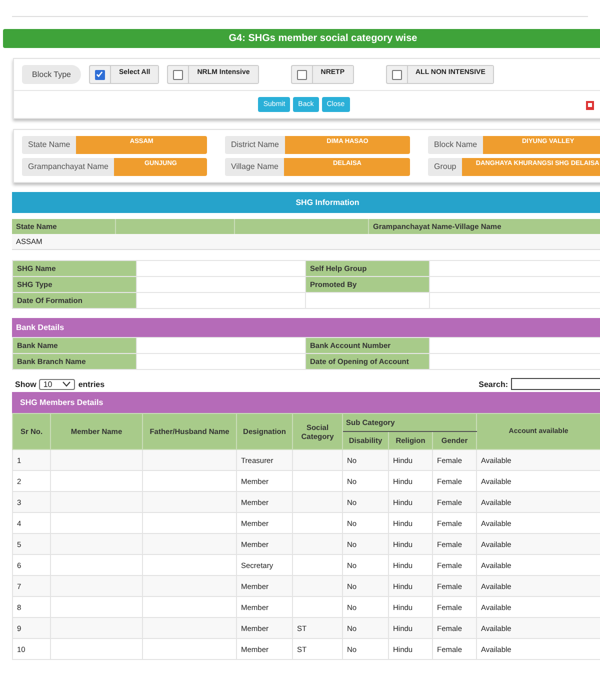  Describe the element at coordinates (301, 38) in the screenshot. I see `page-title: G4: SHGs member social category wise` at that location.